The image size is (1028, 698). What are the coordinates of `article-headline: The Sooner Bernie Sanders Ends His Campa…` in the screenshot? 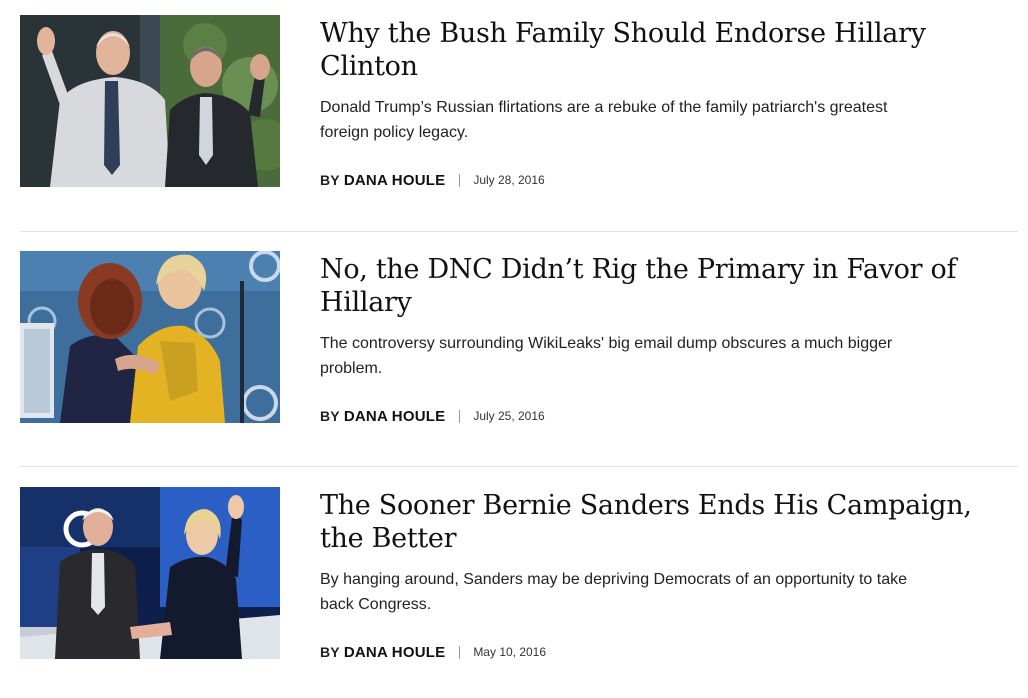 It's located at (660, 522).